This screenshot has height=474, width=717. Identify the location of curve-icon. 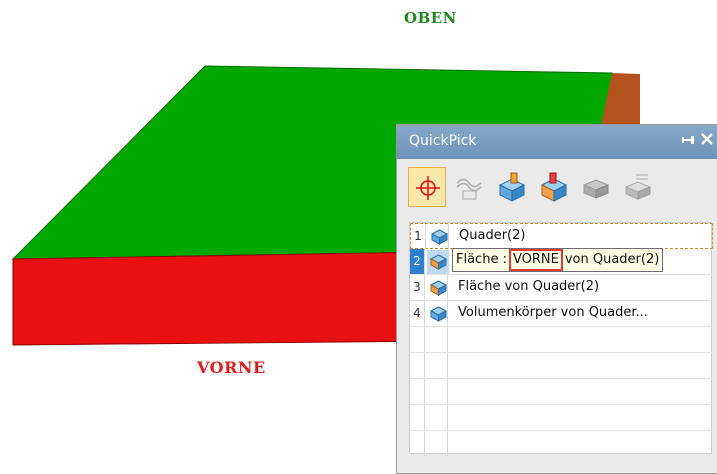
(469, 189).